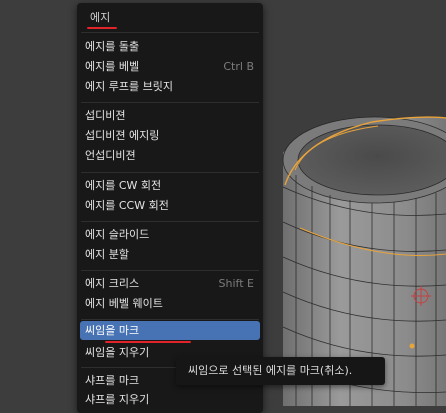 The height and width of the screenshot is (413, 446). Describe the element at coordinates (170, 283) in the screenshot. I see `menu-item-edge-crease: 에지 크리스 Shift E` at that location.